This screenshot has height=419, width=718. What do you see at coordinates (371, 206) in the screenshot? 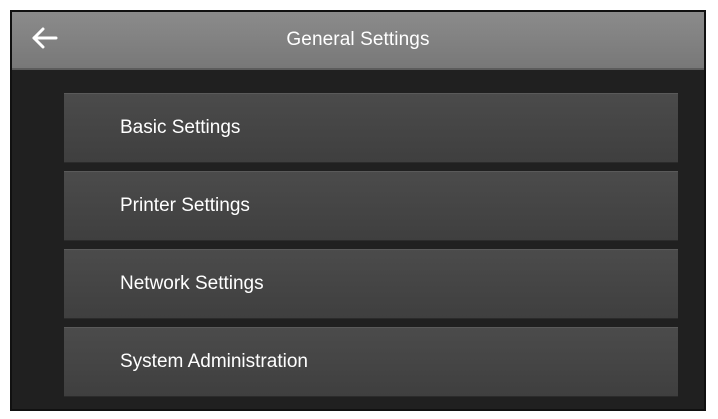
I see `menu-item-printer-settings: Printer Settings` at bounding box center [371, 206].